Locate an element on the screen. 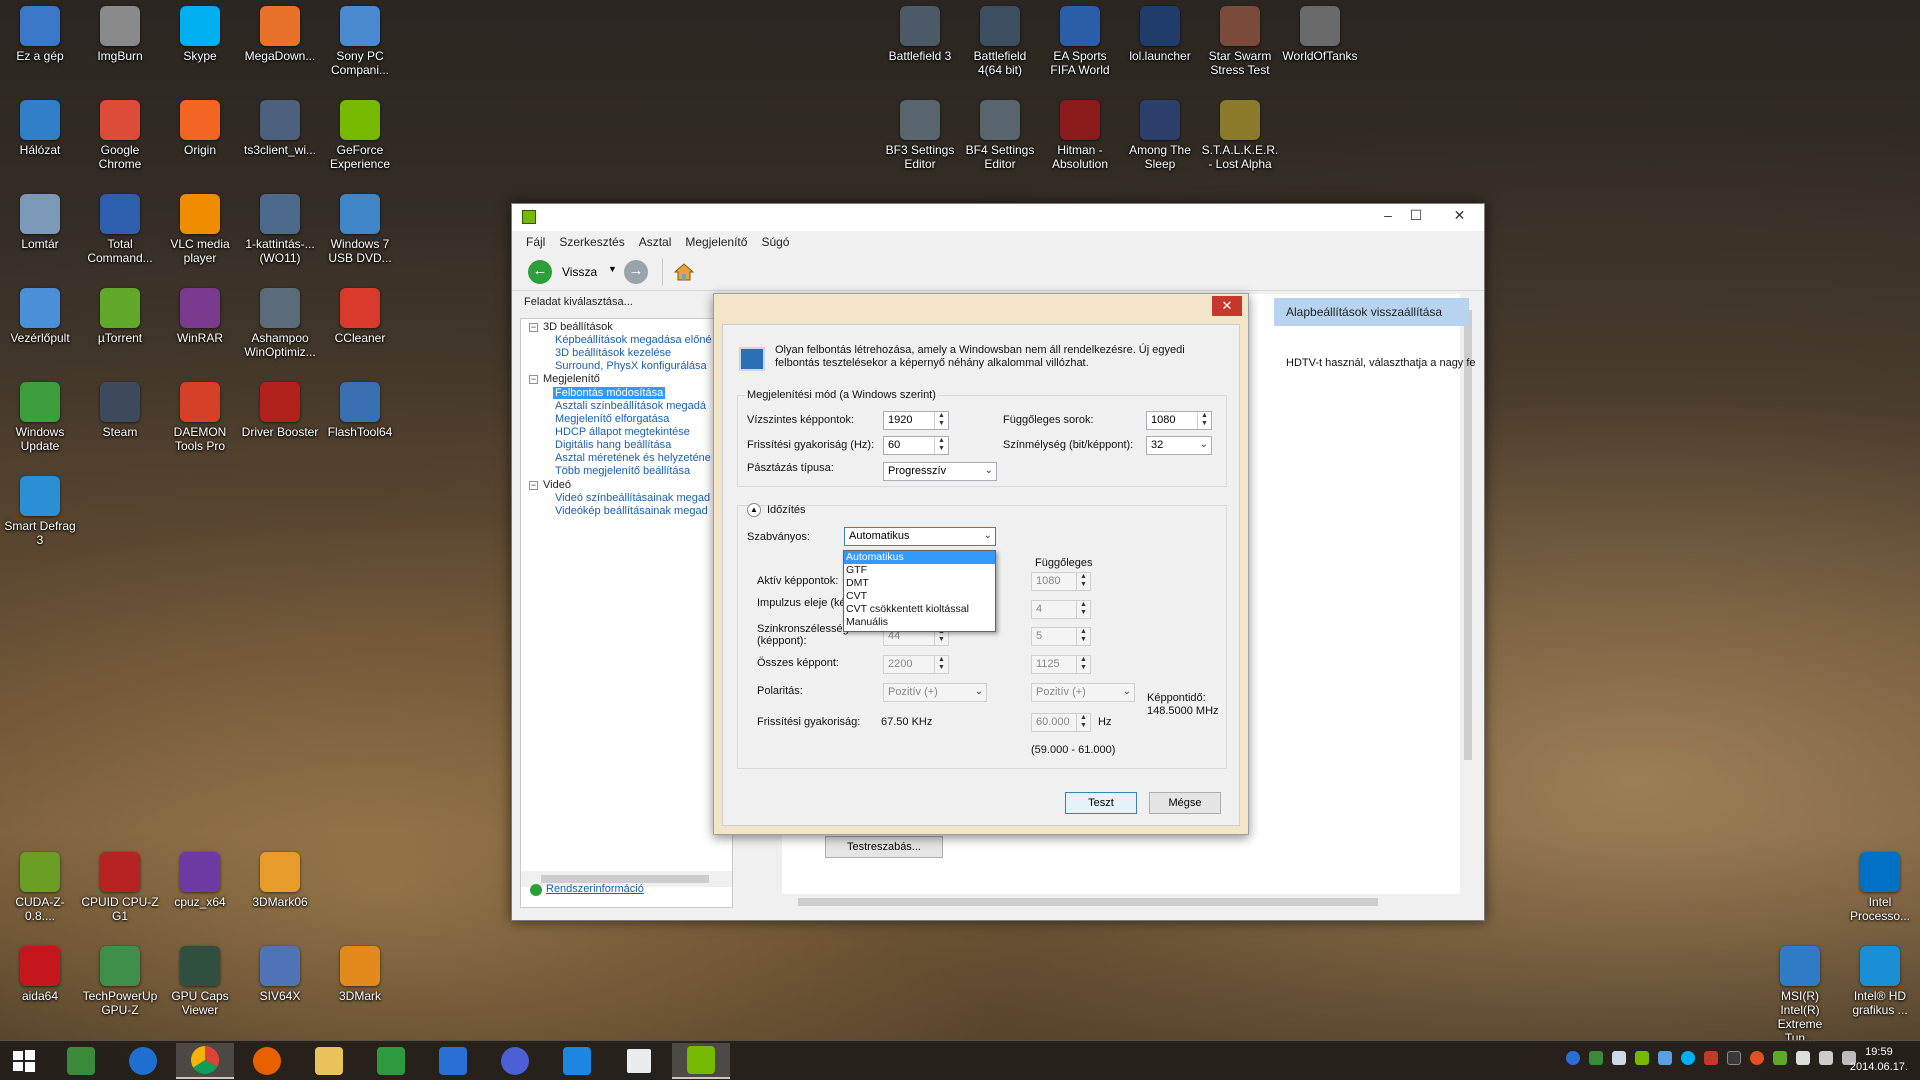  standard-option-dmt: DMT is located at coordinates (919, 583).